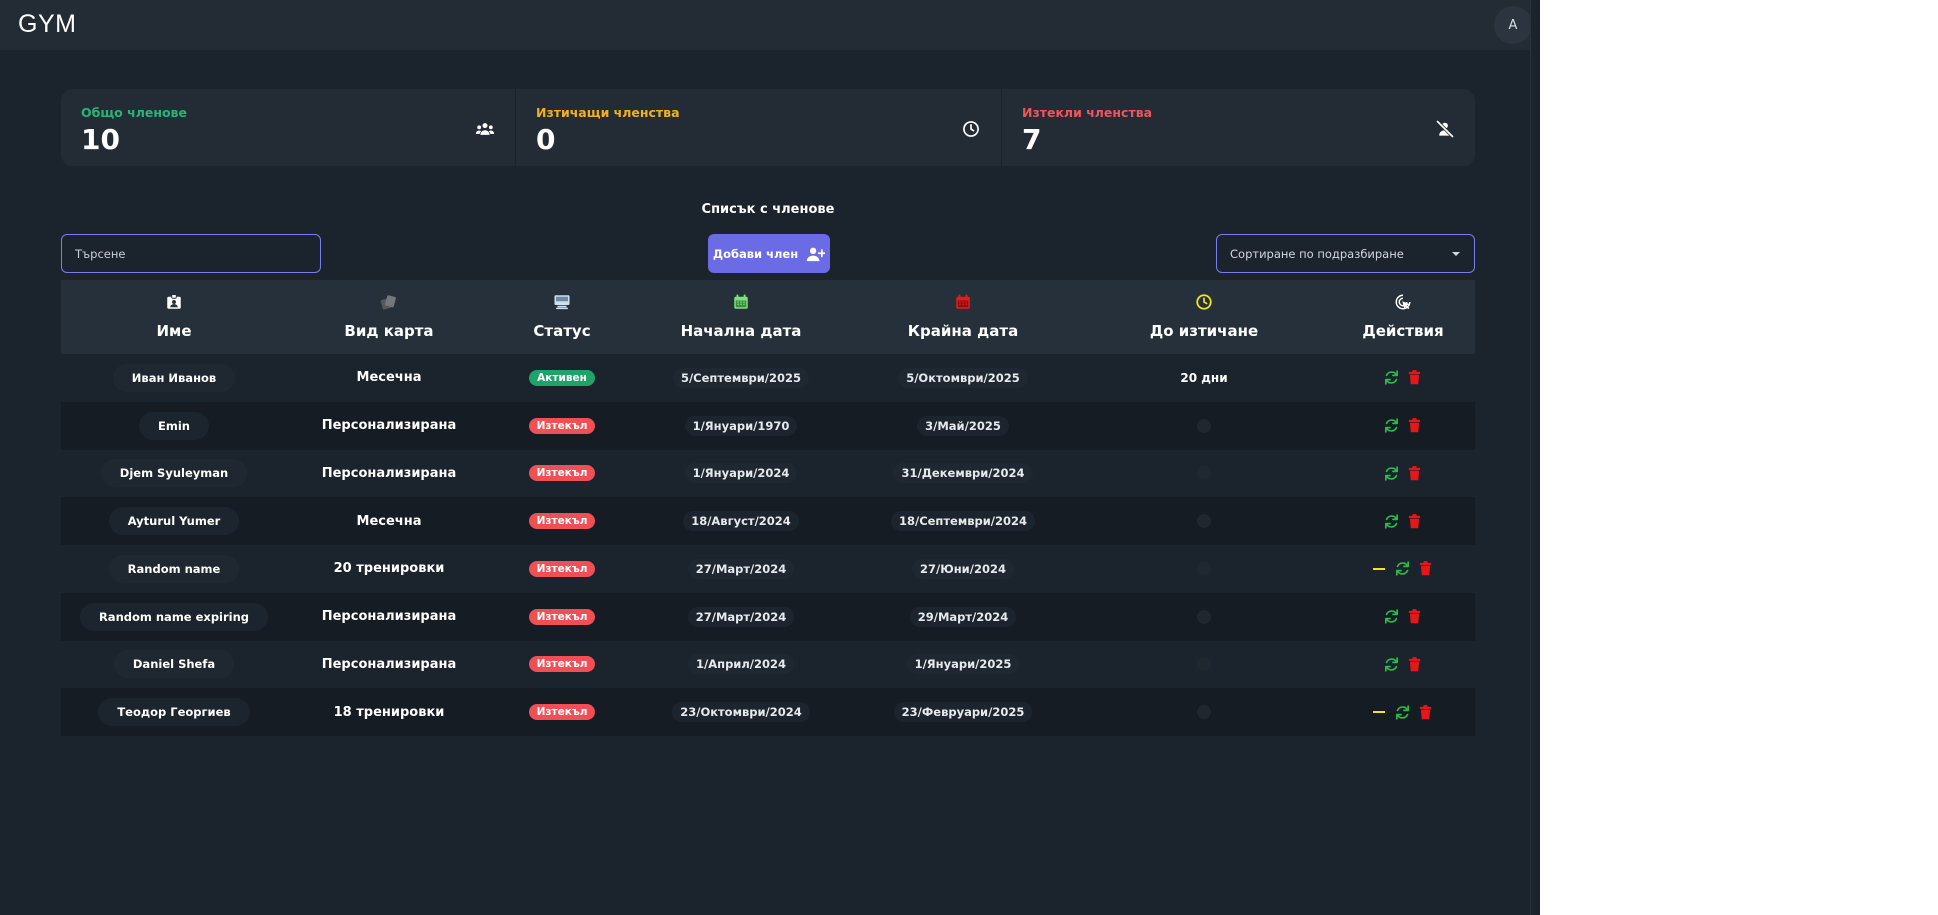 The width and height of the screenshot is (1938, 915). Describe the element at coordinates (963, 473) in the screenshot. I see `end-date: 31/Декември/2024` at that location.